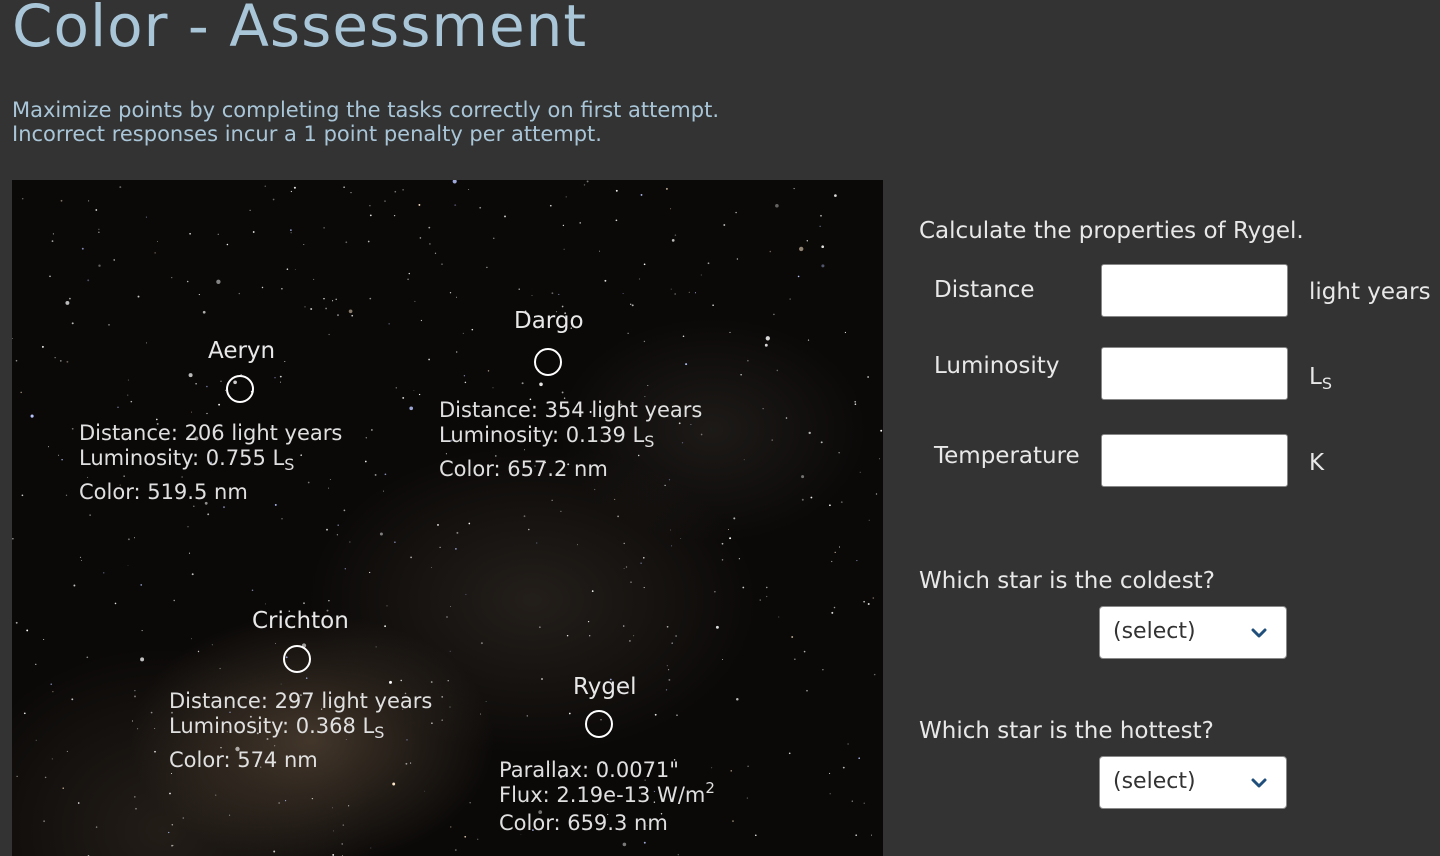  What do you see at coordinates (240, 389) in the screenshot?
I see `star-marker-aeryn` at bounding box center [240, 389].